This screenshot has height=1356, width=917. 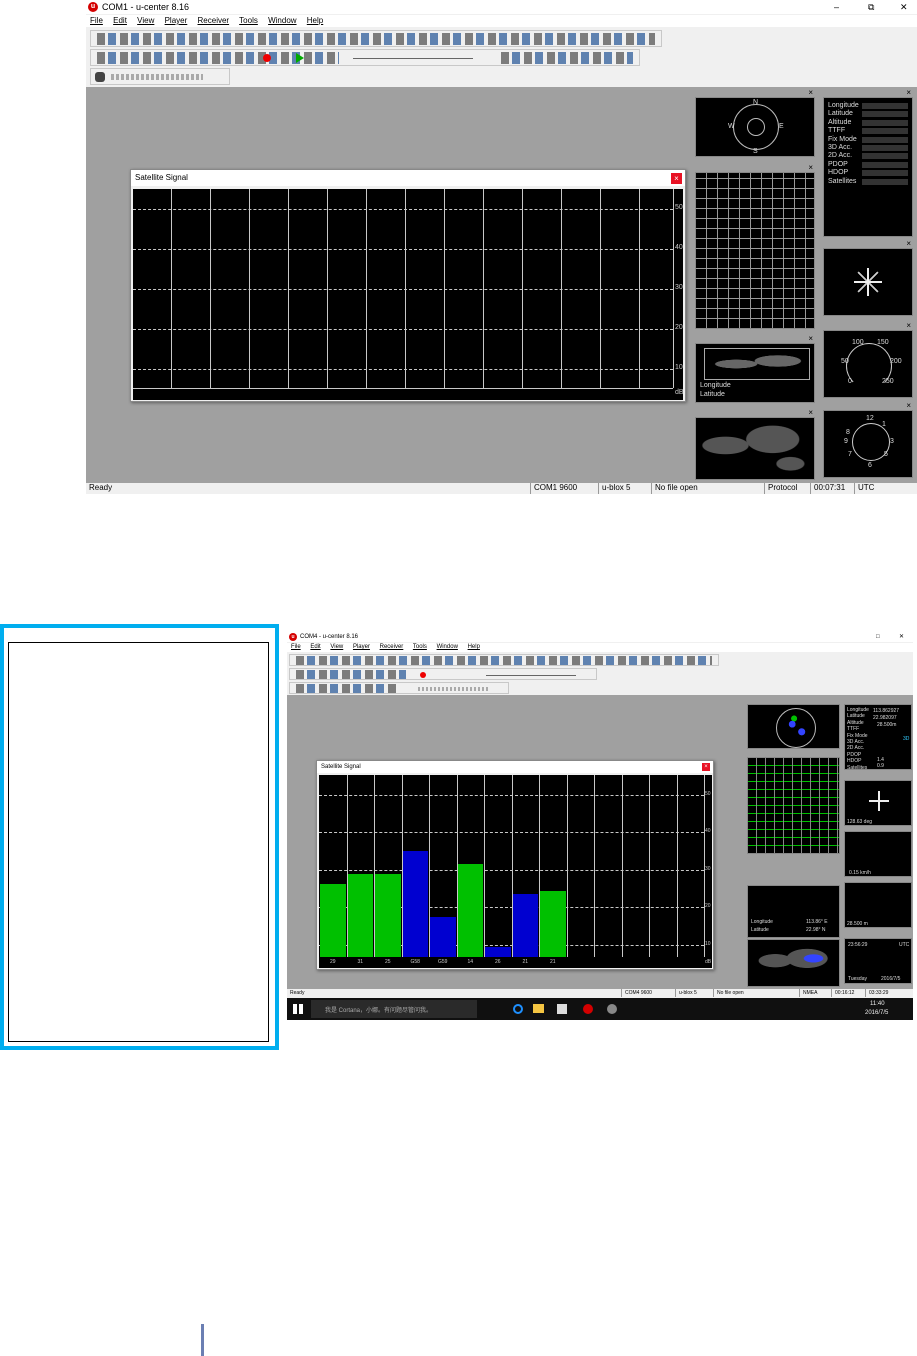 What do you see at coordinates (329, 637) in the screenshot?
I see `window-title: COM4 - u-center 8.16` at bounding box center [329, 637].